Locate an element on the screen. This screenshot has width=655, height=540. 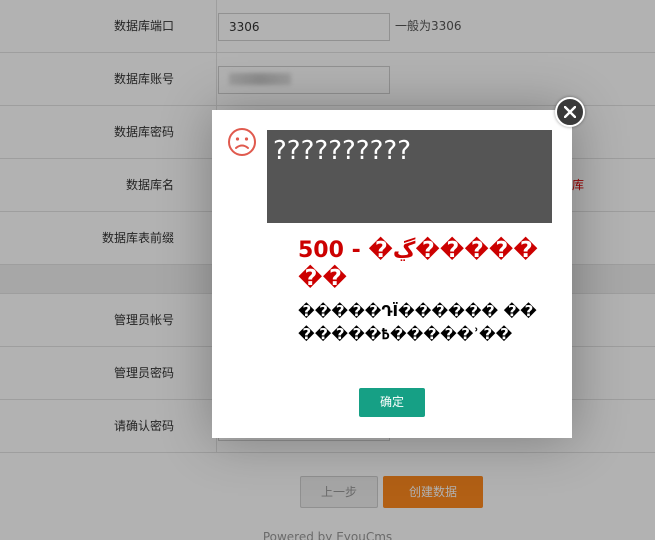
error-message: �����ԴΪ������ �������߿�����ʾ�� is located at coordinates (417, 322).